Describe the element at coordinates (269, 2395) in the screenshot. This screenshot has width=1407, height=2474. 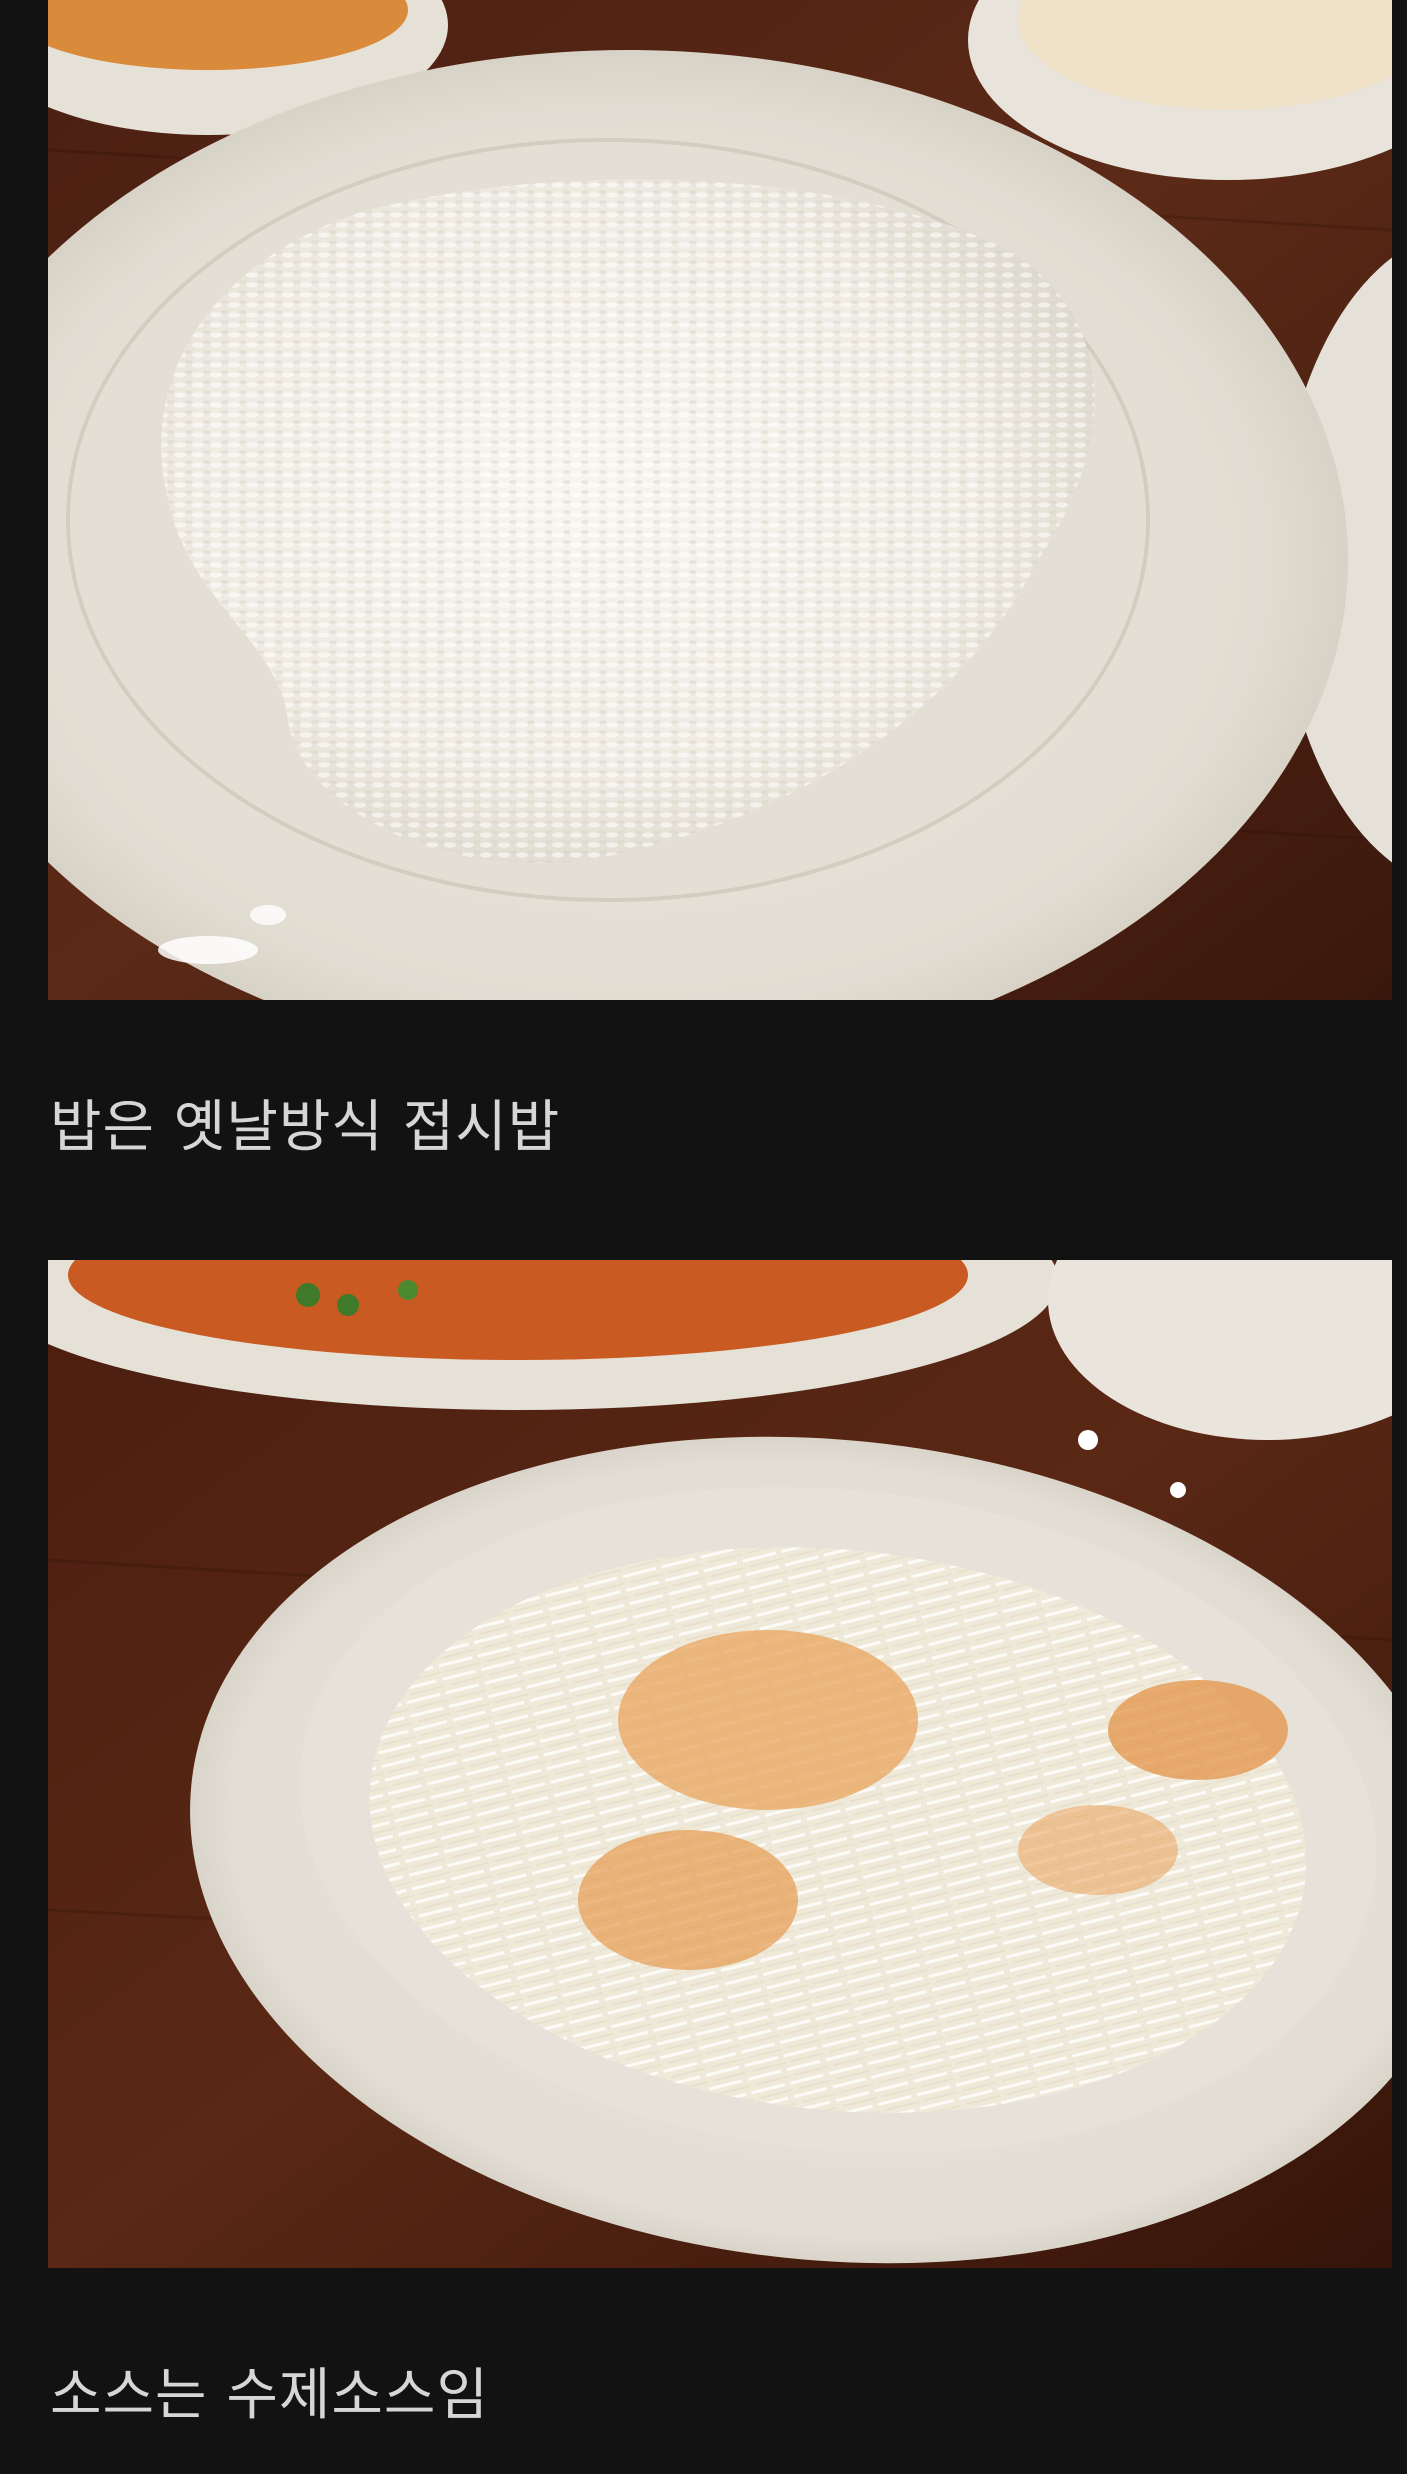
I see `caption-text: 소스는 수제소스임` at that location.